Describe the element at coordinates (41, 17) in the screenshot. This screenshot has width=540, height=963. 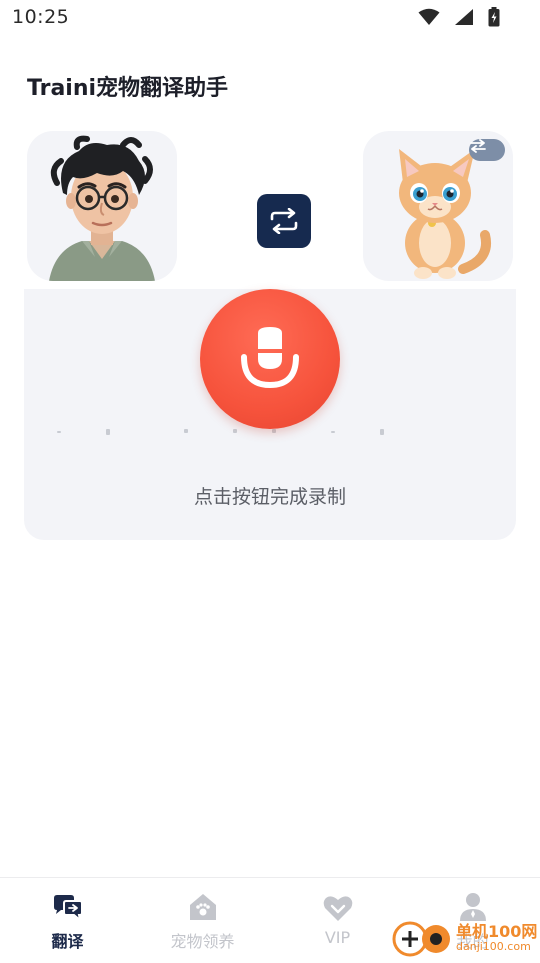
I see `status-time: 10:25` at that location.